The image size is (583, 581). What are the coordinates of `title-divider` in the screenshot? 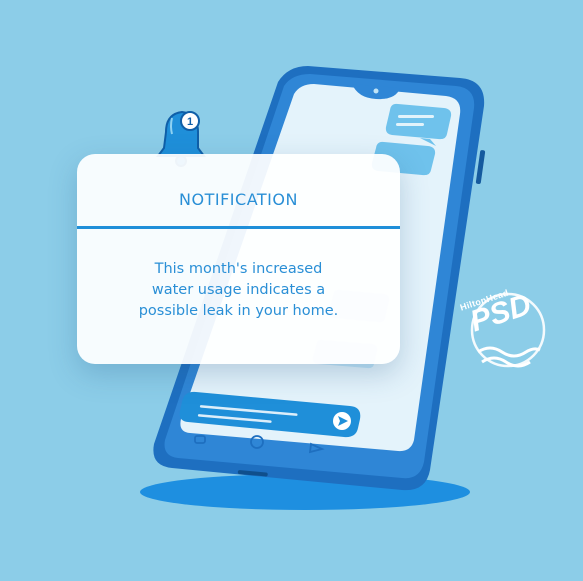 It's located at (238, 227).